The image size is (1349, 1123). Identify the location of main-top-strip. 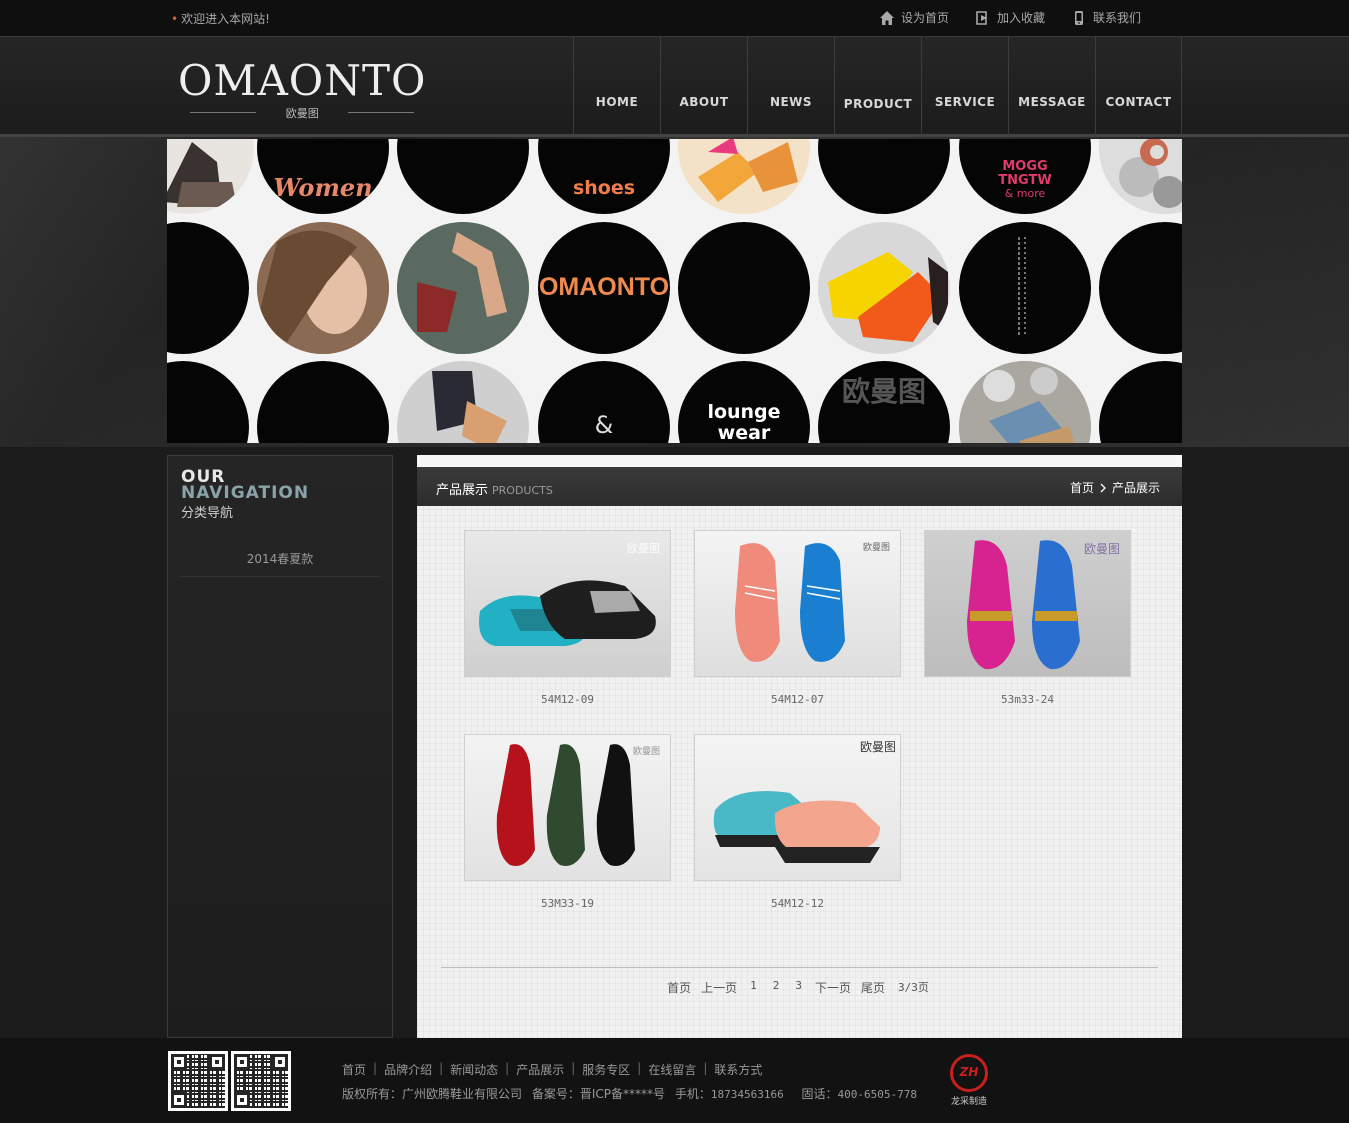
(799, 461).